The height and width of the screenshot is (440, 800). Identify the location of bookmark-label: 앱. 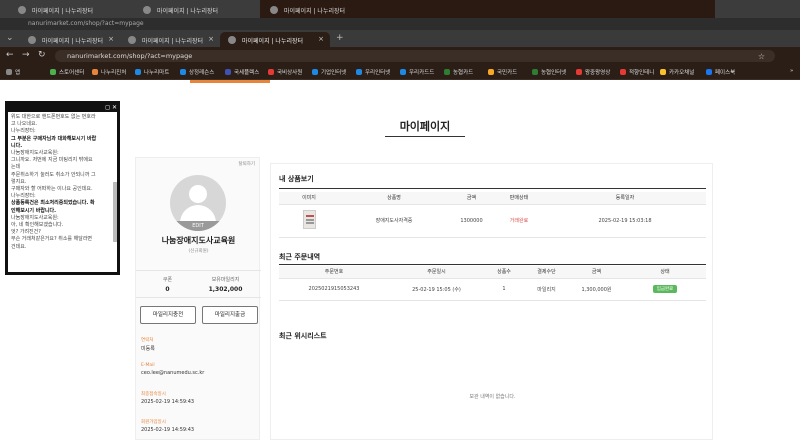
(18, 73).